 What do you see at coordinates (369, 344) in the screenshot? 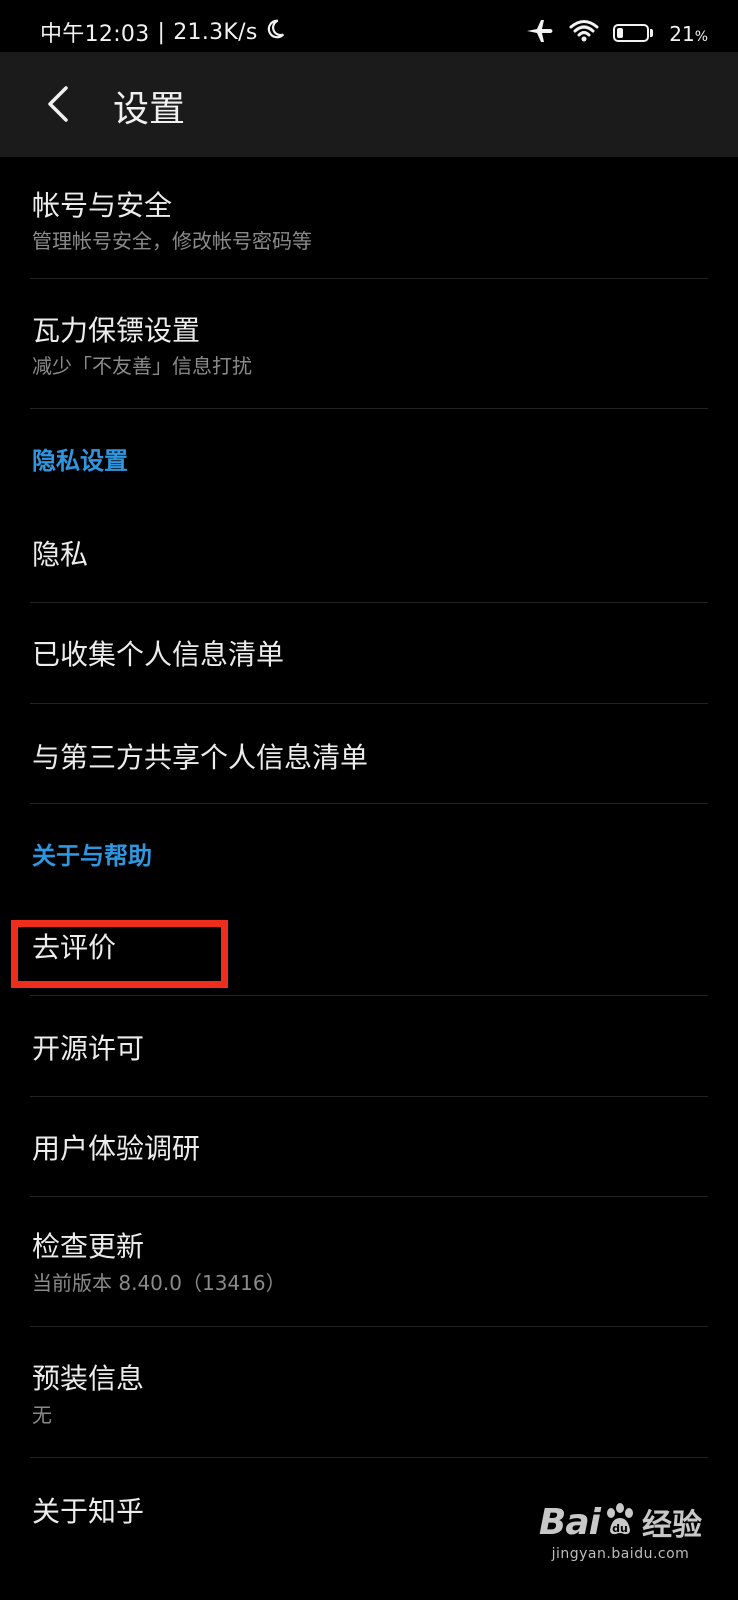
I see `list-item-guard-settings: 瓦力保镖设置 减少「不友善」信息打扰` at bounding box center [369, 344].